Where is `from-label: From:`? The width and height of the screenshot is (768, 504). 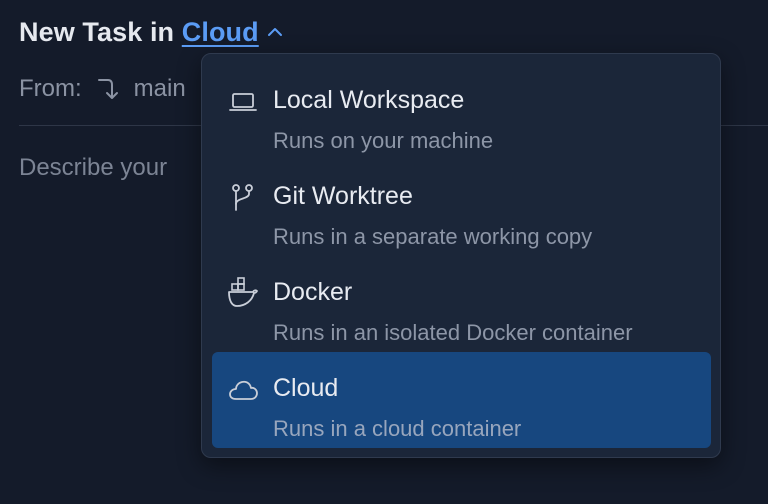 from-label: From: is located at coordinates (50, 88).